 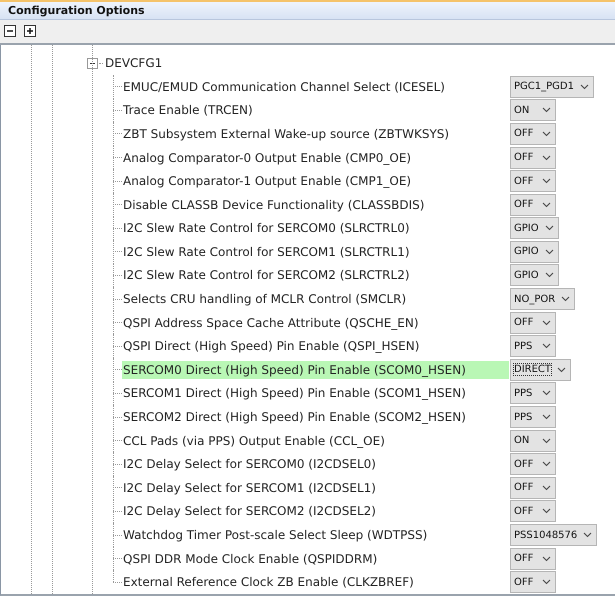 I want to click on option-label: I2C Delay Select for SERCOM0 (I2CDSEL0), so click(x=315, y=464).